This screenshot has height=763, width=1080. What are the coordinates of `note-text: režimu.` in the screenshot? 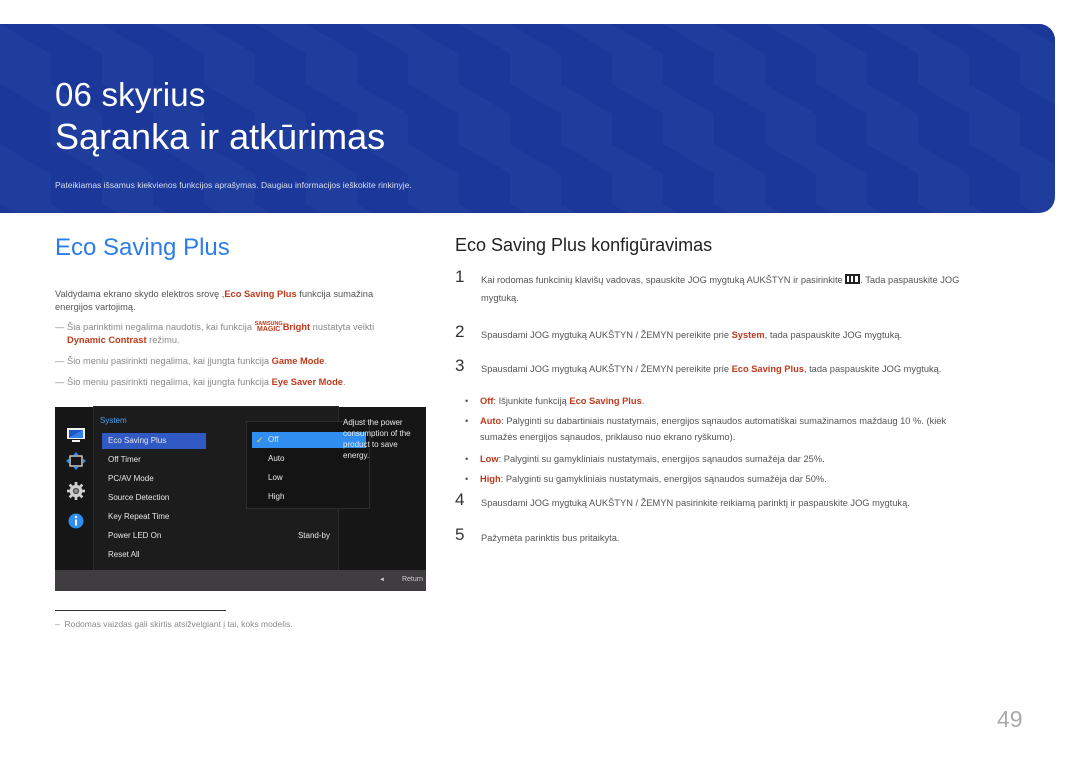 It's located at (163, 340).